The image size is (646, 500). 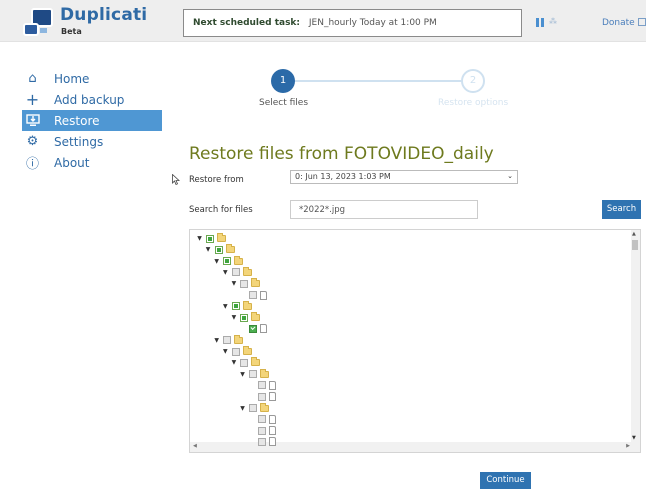 I want to click on scrollbar-thumb, so click(x=635, y=245).